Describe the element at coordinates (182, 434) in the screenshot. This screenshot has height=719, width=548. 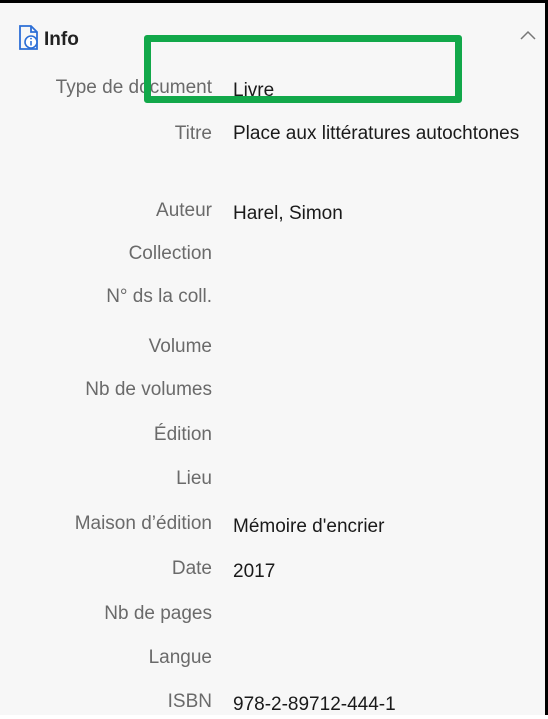
I see `field-label: Édition` at that location.